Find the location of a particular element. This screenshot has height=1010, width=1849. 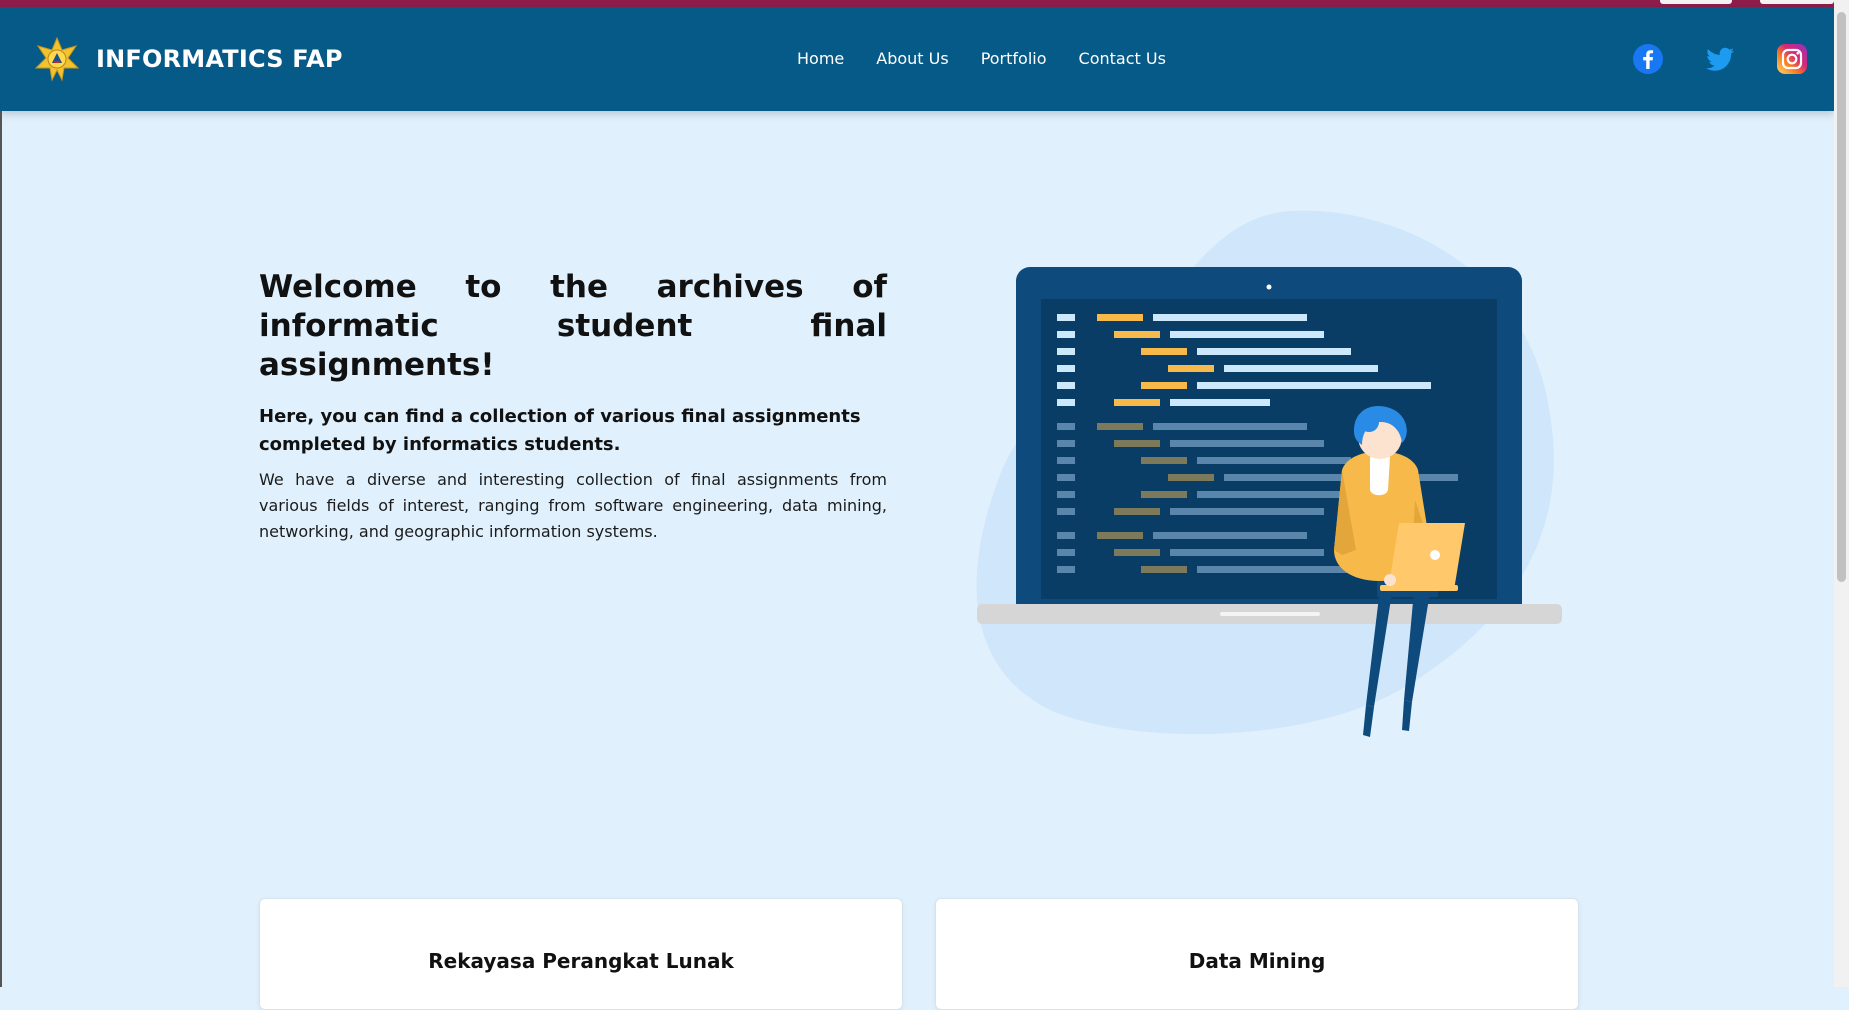

page-edge is located at coordinates (1, 549).